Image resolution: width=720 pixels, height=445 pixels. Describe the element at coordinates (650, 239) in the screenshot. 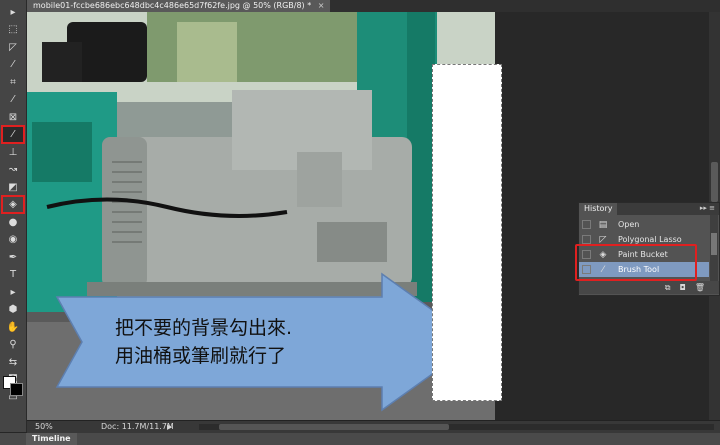

I see `history-state-label: Polygonal Lasso` at that location.